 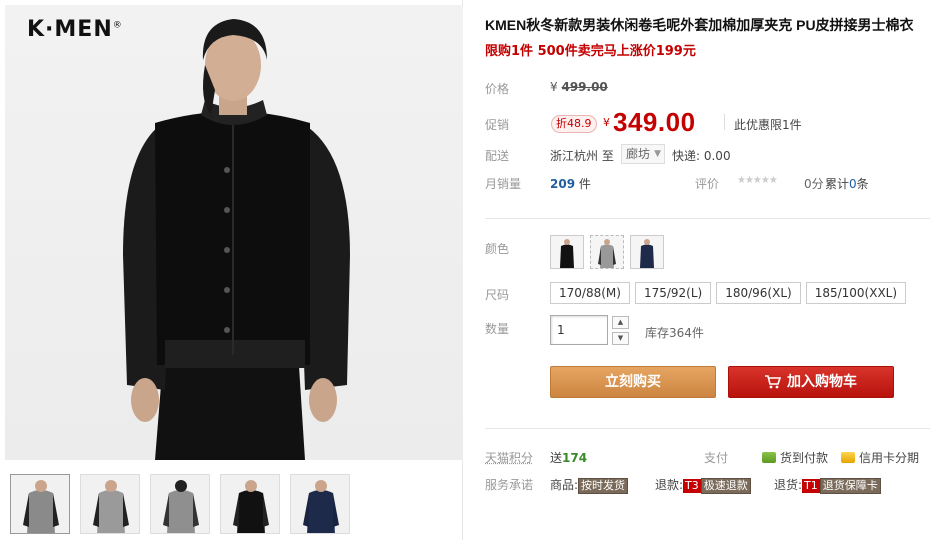 I want to click on thumbnail-strip, so click(x=180, y=505).